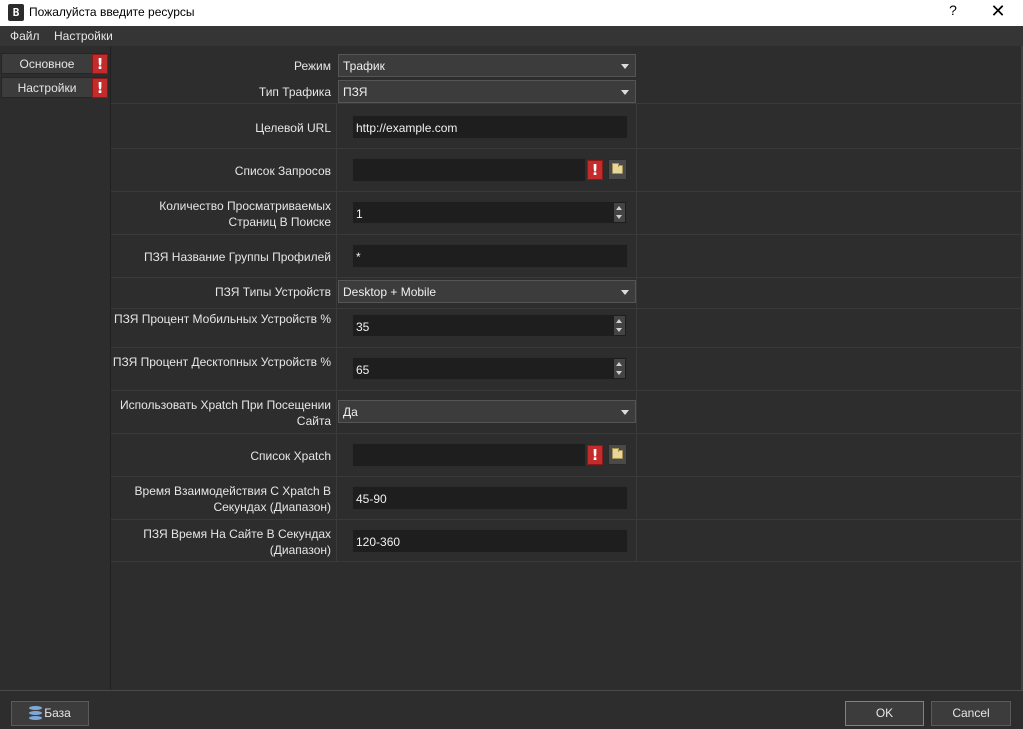  I want to click on menu-file: Файл, so click(25, 36).